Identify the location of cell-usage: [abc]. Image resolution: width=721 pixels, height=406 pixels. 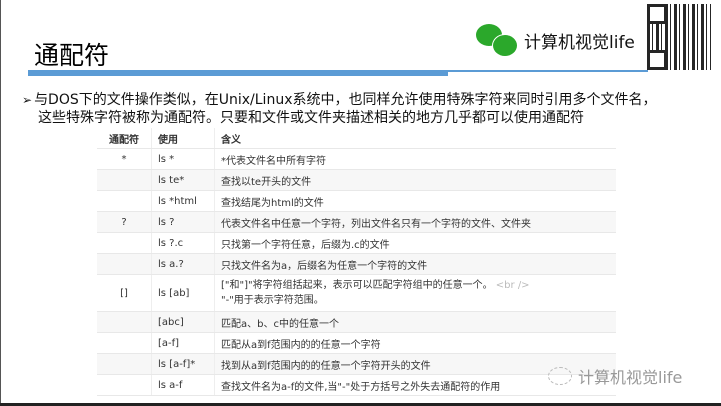
(183, 322).